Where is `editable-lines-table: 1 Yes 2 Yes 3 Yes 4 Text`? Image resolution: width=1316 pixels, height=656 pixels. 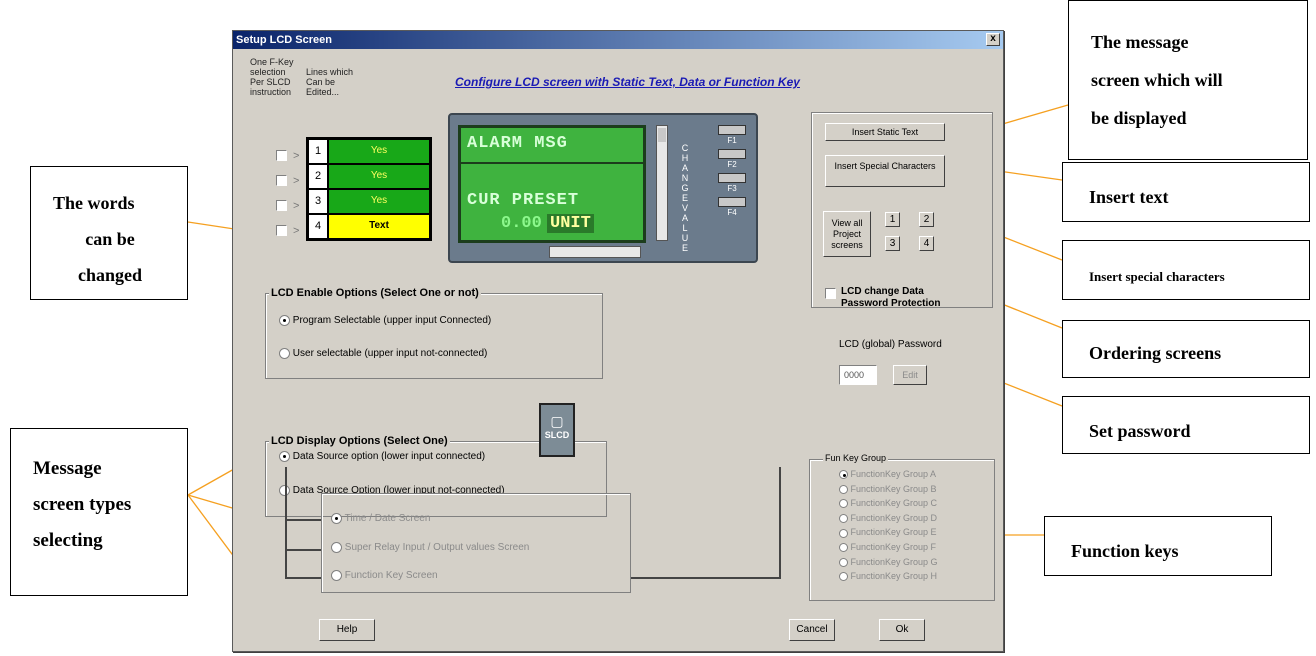
editable-lines-table: 1 Yes 2 Yes 3 Yes 4 Text is located at coordinates (369, 189).